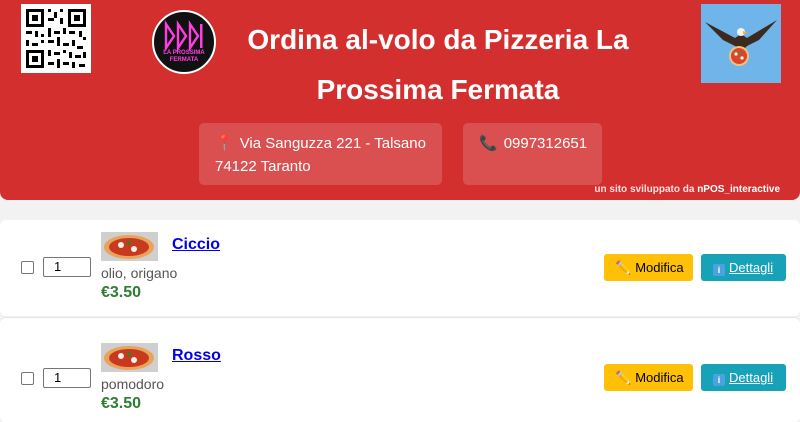  Describe the element at coordinates (184, 42) in the screenshot. I see `restaurant-logo: LA PROSSIMA FERMATA` at that location.